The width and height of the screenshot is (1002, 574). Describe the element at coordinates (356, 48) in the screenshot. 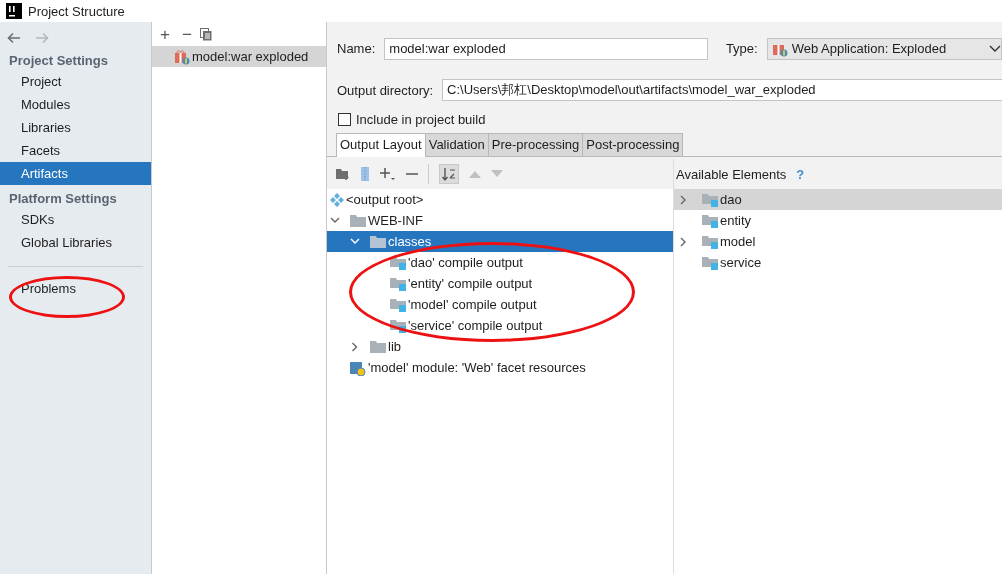

I see `name-label: Name:` at that location.